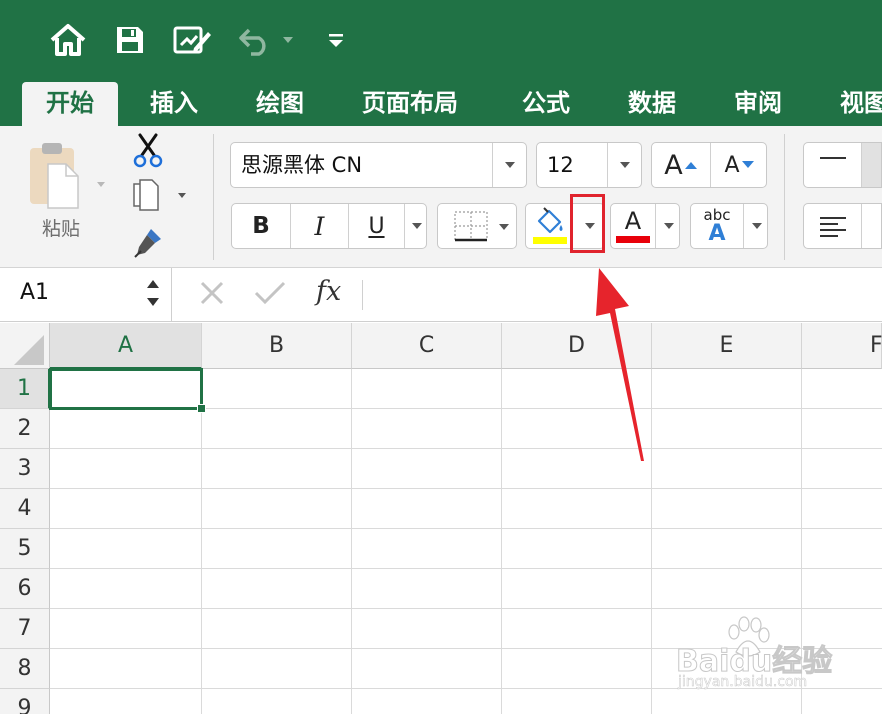 The height and width of the screenshot is (714, 882). I want to click on name-box-stepper-icon, so click(153, 293).